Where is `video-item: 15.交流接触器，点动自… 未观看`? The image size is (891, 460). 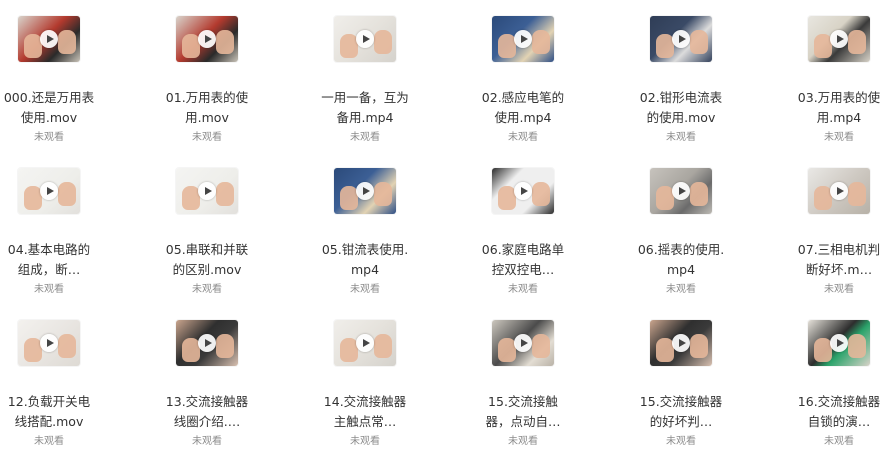 video-item: 15.交流接触器，点动自… 未观看 is located at coordinates (523, 376).